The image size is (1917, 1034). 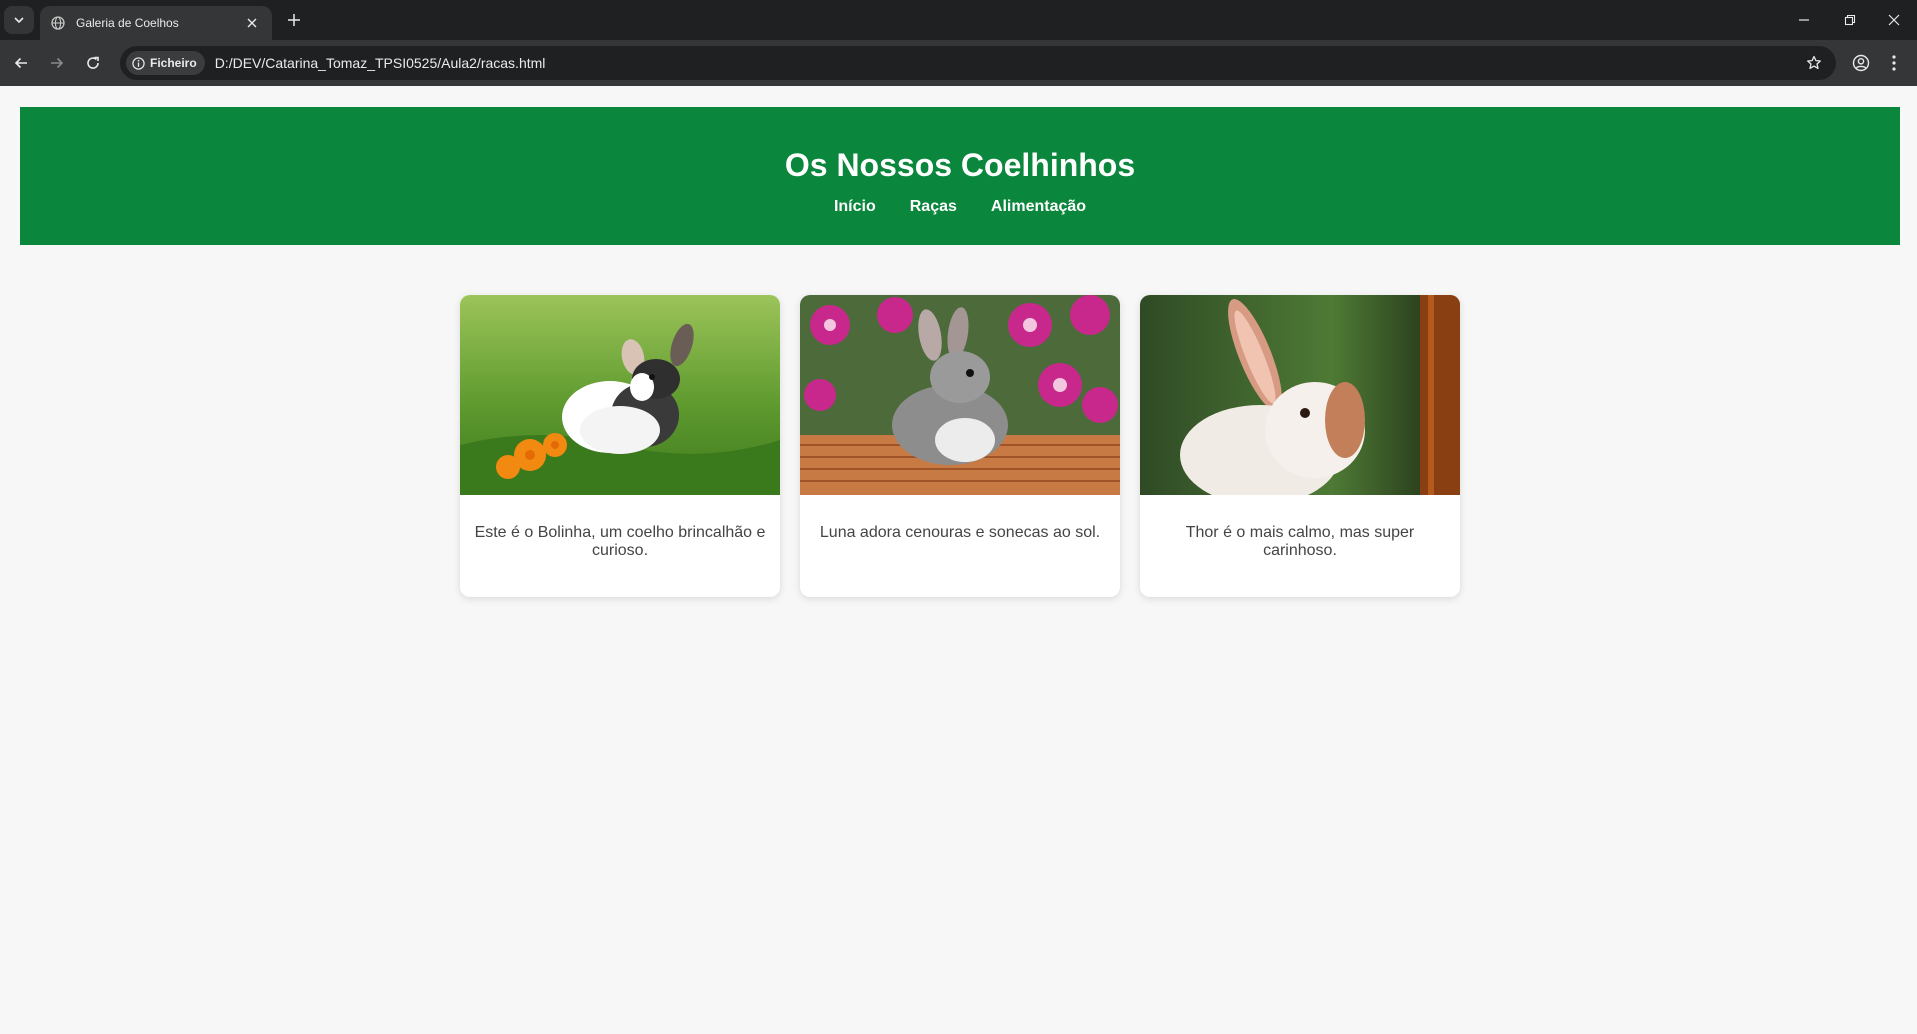 I want to click on new-tab-button, so click(x=294, y=20).